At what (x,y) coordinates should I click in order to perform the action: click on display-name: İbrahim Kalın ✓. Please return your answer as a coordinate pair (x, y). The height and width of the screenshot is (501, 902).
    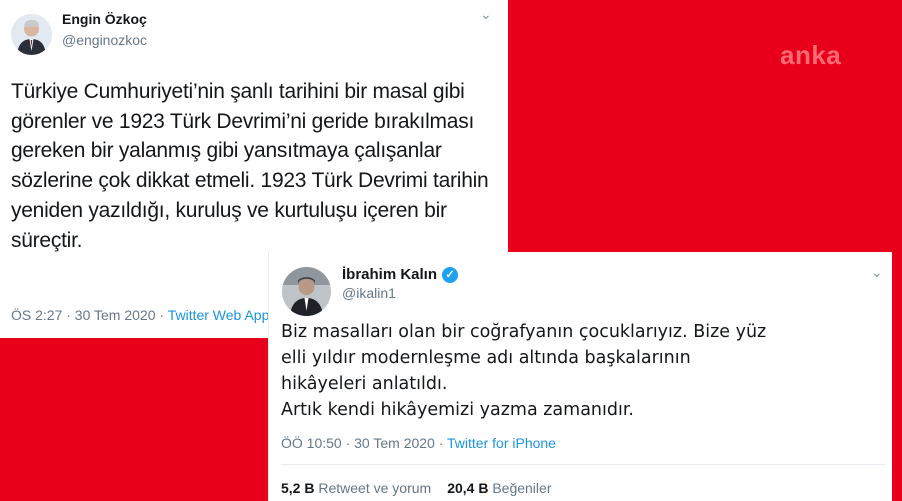
    Looking at the image, I should click on (400, 274).